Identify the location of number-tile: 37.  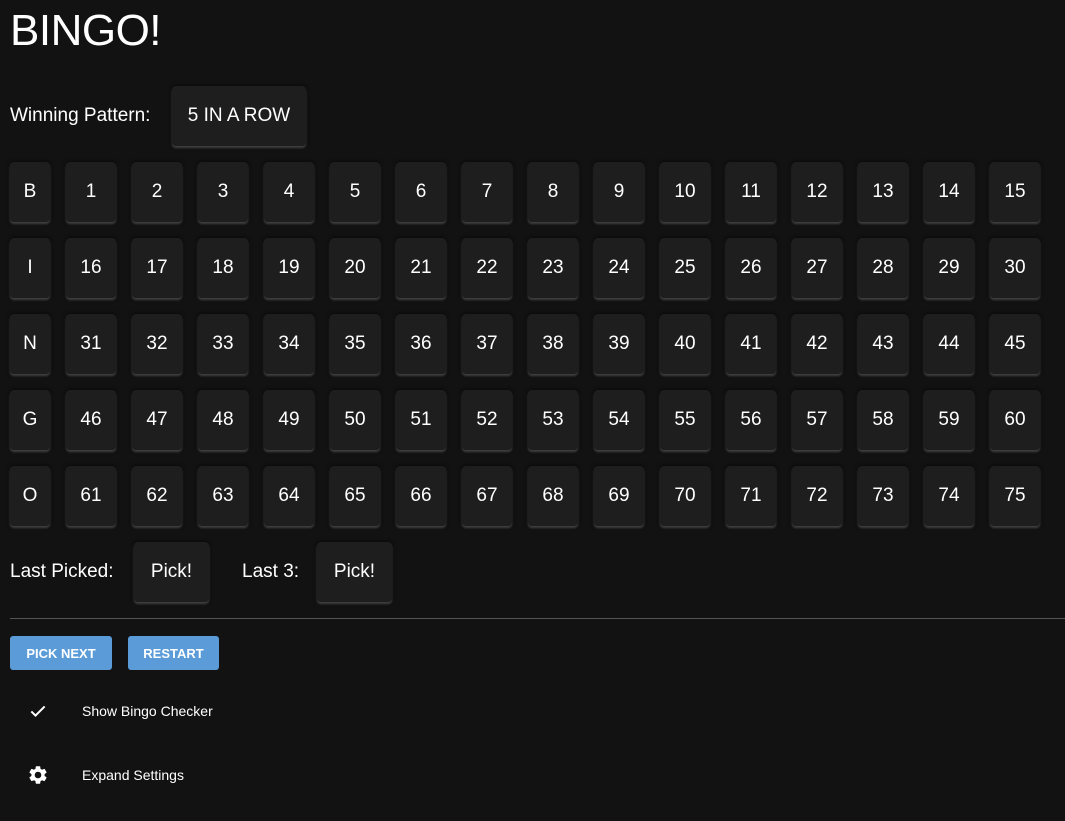
(487, 344).